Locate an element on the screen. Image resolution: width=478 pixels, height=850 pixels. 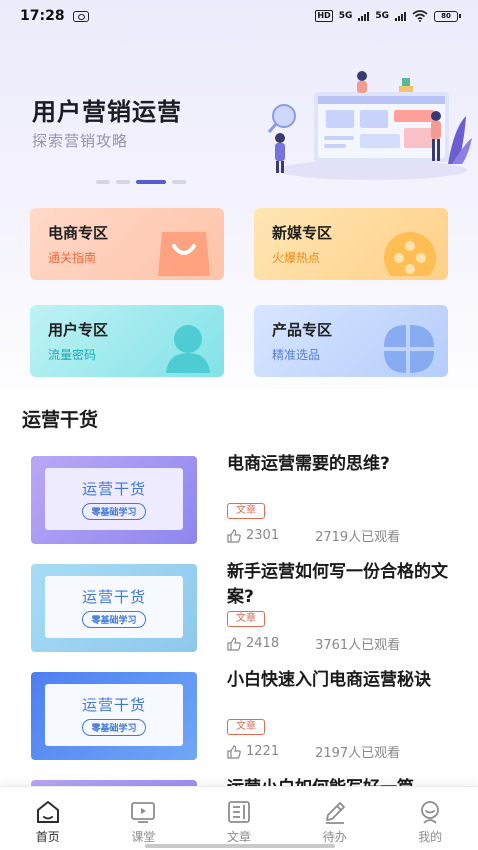
nav-label: 我的 is located at coordinates (430, 837).